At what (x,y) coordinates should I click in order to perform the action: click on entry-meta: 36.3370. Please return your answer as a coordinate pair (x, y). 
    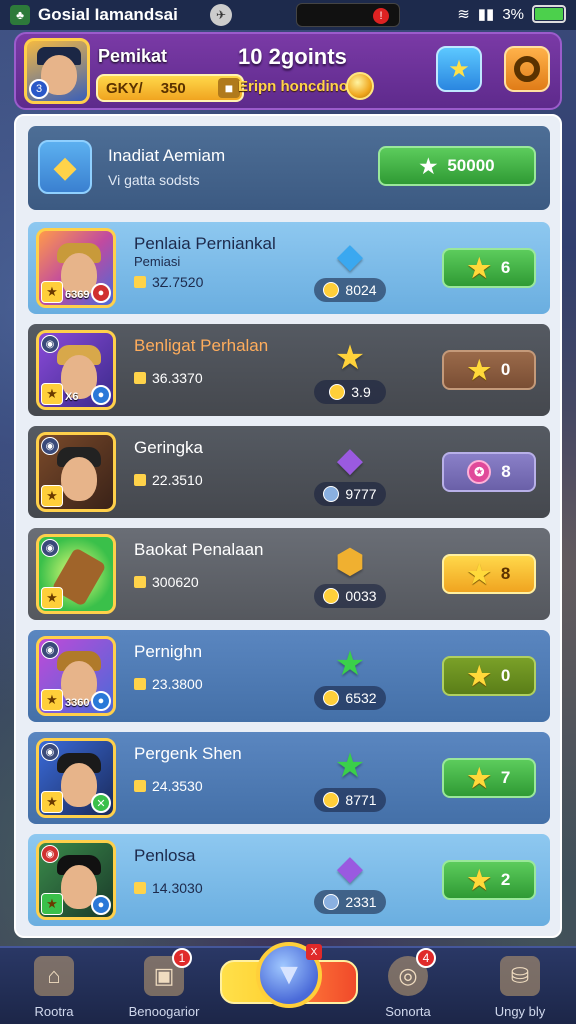
    Looking at the image, I should click on (168, 378).